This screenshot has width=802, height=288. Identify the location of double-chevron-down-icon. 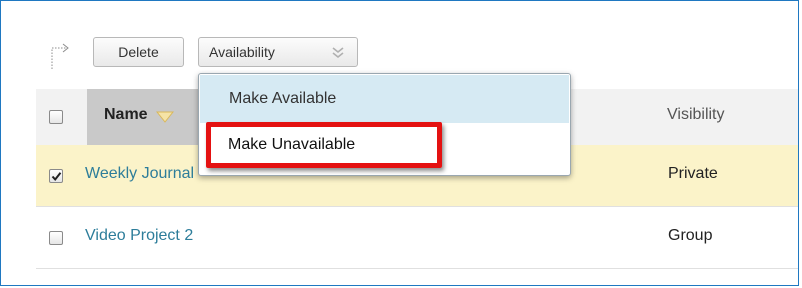
(338, 53).